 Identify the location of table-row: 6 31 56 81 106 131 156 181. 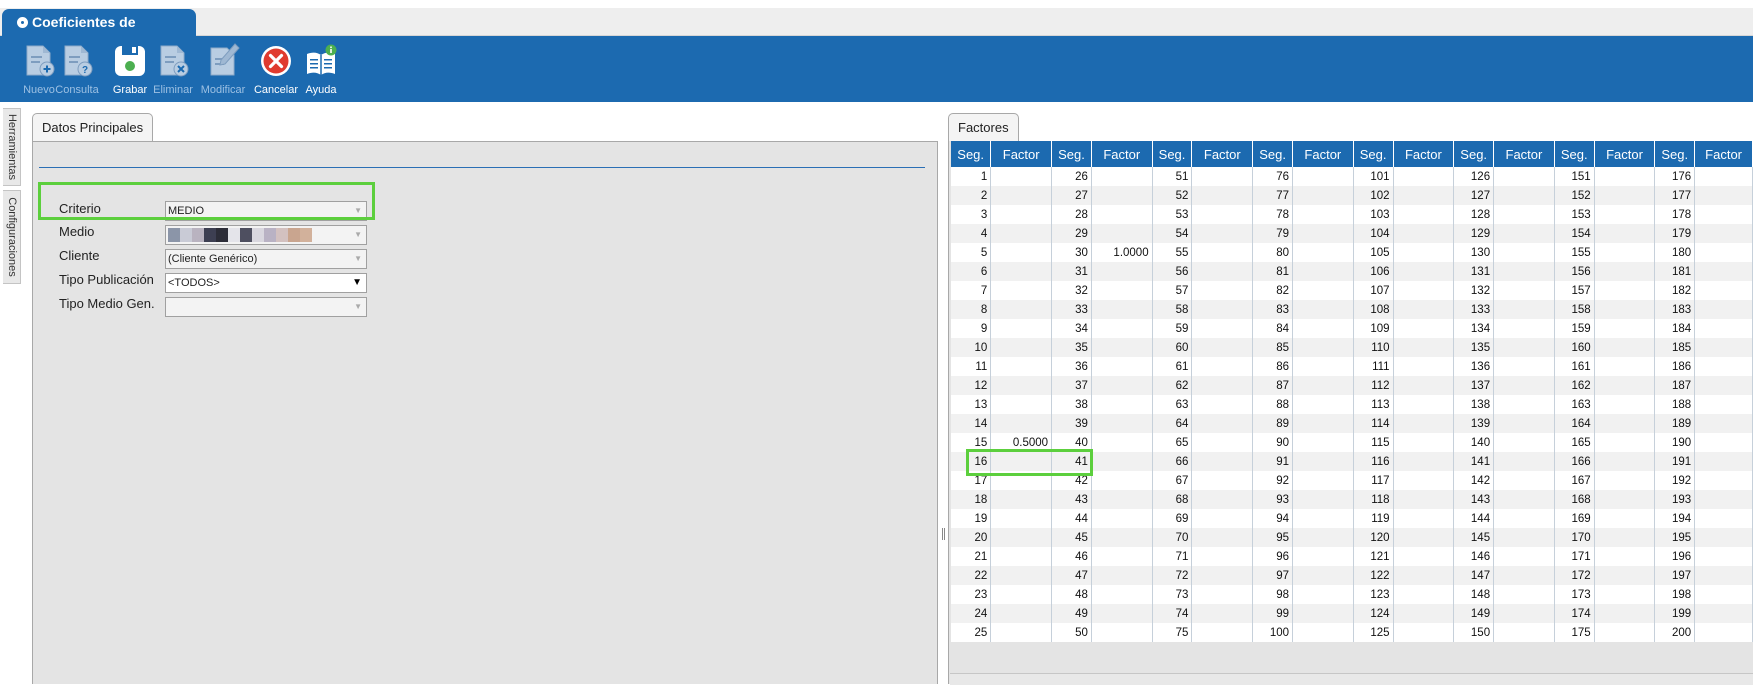
(1352, 271).